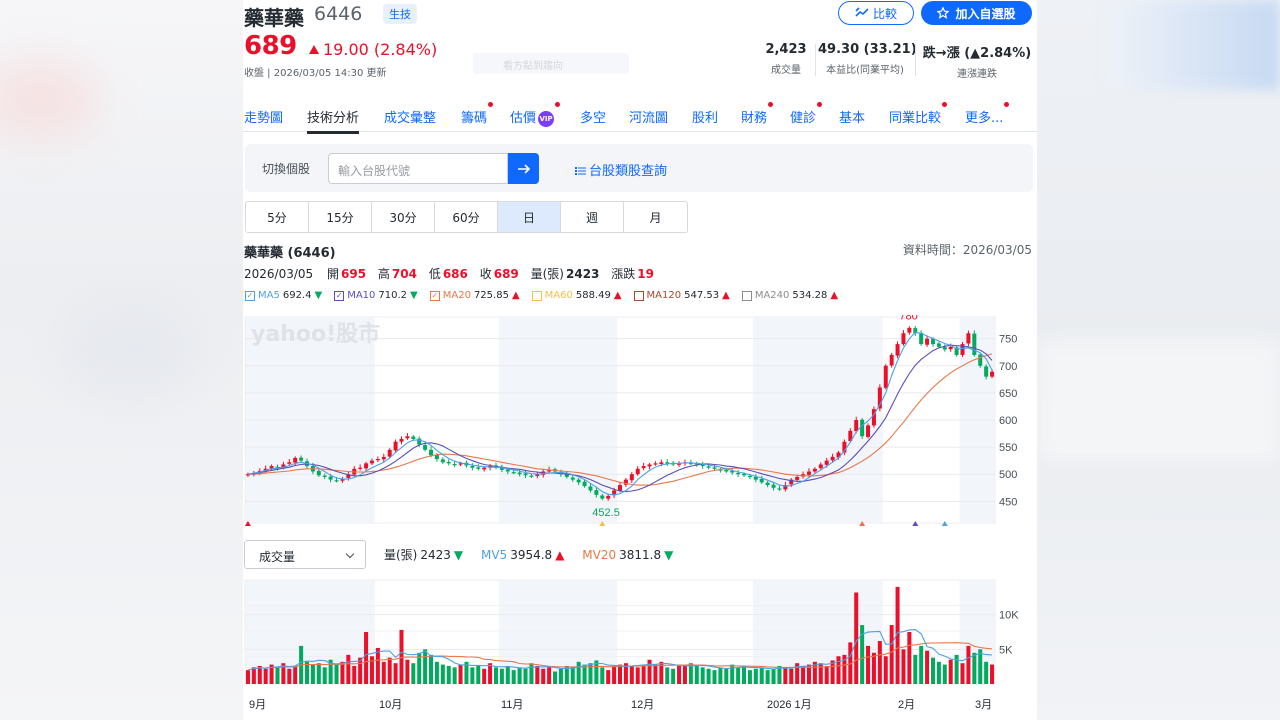  I want to click on price-annotation: 780, so click(908, 318).